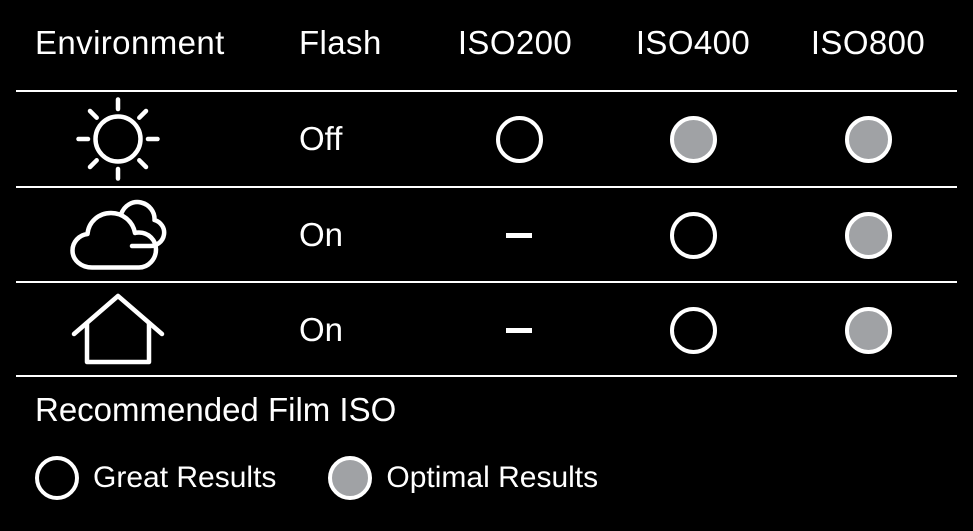 The height and width of the screenshot is (531, 973). What do you see at coordinates (57, 478) in the screenshot?
I see `open-circle-icon` at bounding box center [57, 478].